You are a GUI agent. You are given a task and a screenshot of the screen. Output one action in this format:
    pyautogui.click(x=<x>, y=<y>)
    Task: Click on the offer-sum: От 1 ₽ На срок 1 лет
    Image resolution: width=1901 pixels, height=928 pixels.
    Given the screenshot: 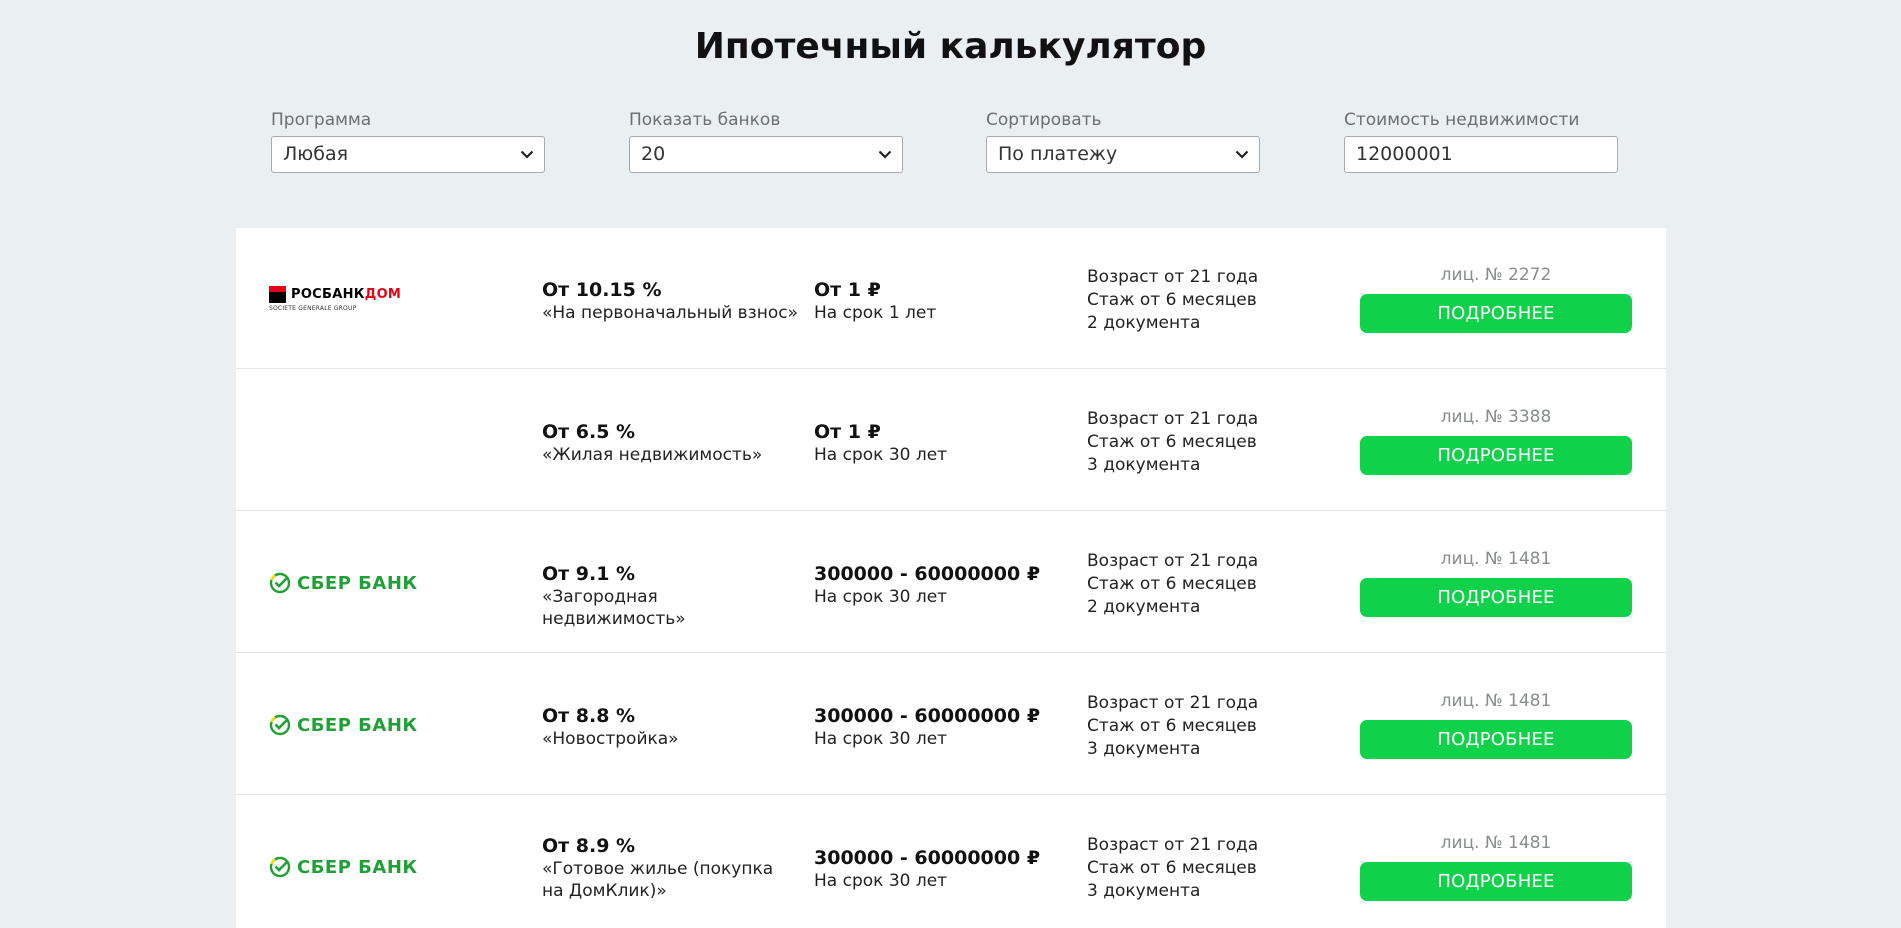 What is the action you would take?
    pyautogui.click(x=944, y=301)
    